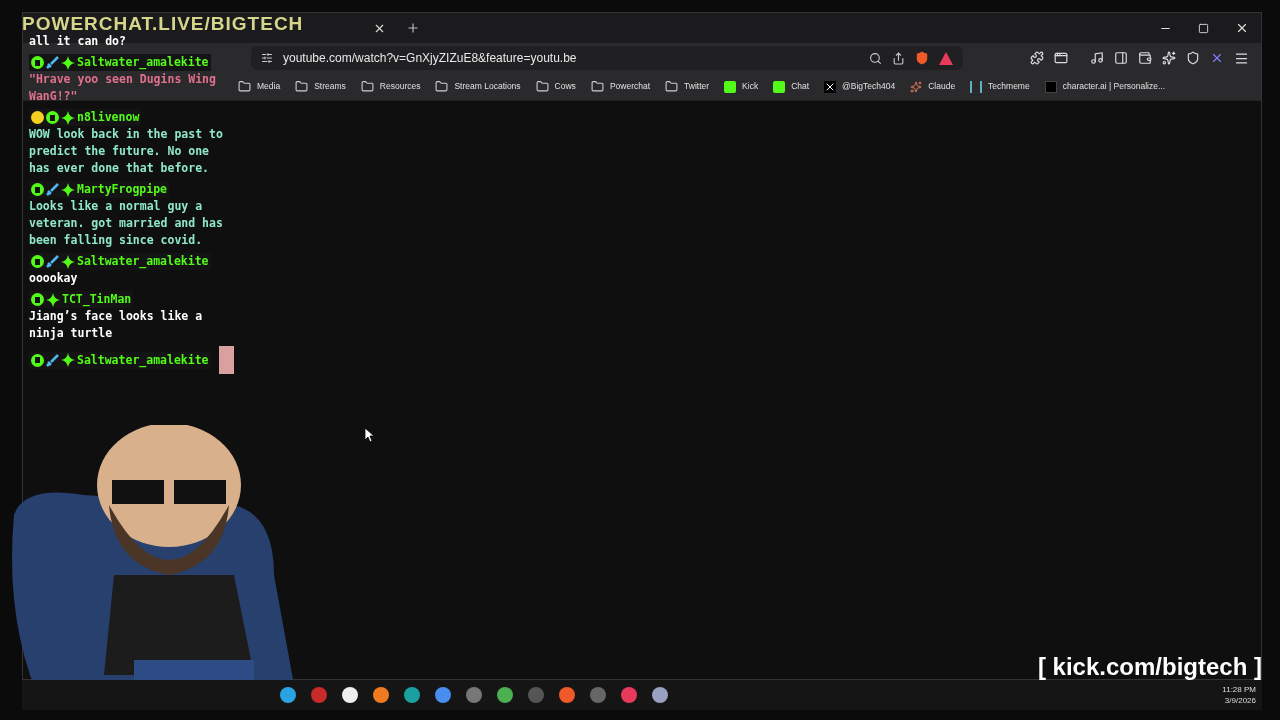 The height and width of the screenshot is (720, 1280). Describe the element at coordinates (1239, 689) in the screenshot. I see `clock-time: 11:28 PM` at that location.